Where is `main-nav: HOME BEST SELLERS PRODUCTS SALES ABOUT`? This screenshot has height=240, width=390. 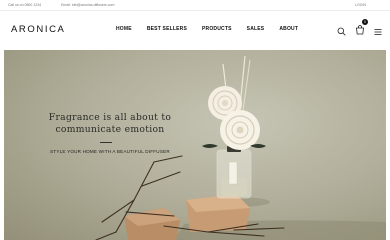
main-nav: HOME BEST SELLERS PRODUCTS SALES ABOUT is located at coordinates (207, 29).